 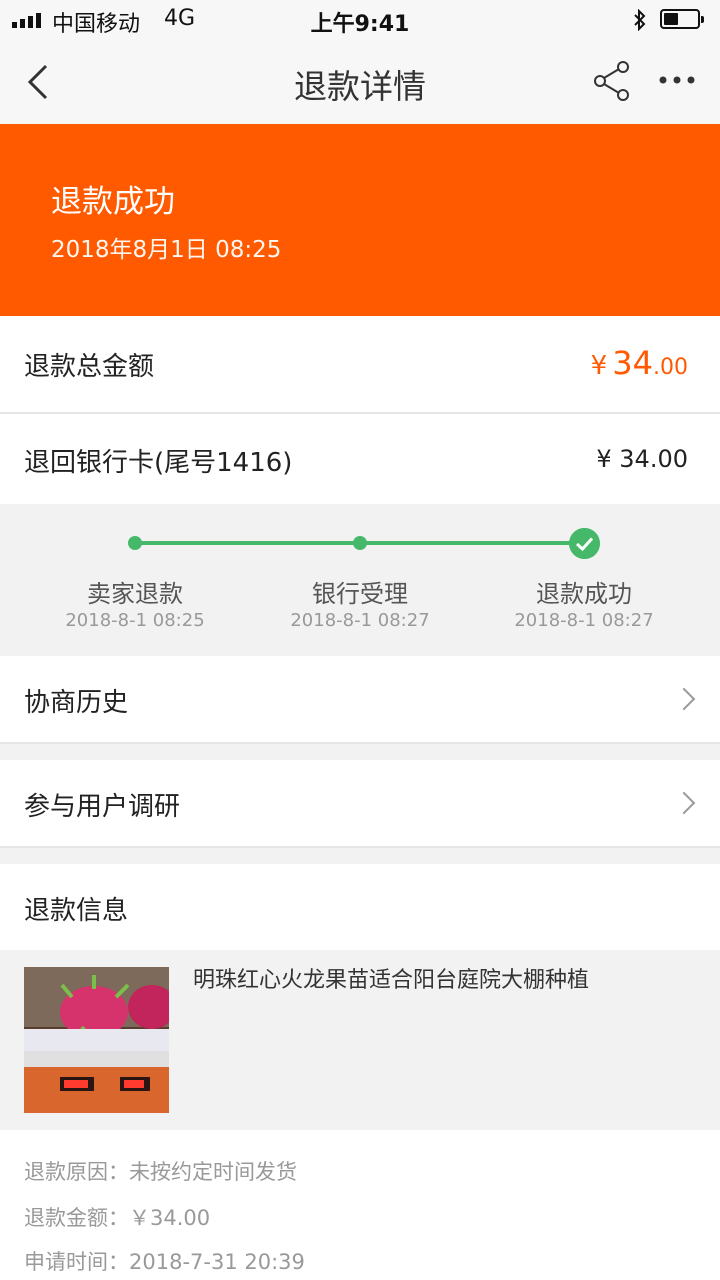 What do you see at coordinates (360, 82) in the screenshot?
I see `nav-bar: 退款详情` at bounding box center [360, 82].